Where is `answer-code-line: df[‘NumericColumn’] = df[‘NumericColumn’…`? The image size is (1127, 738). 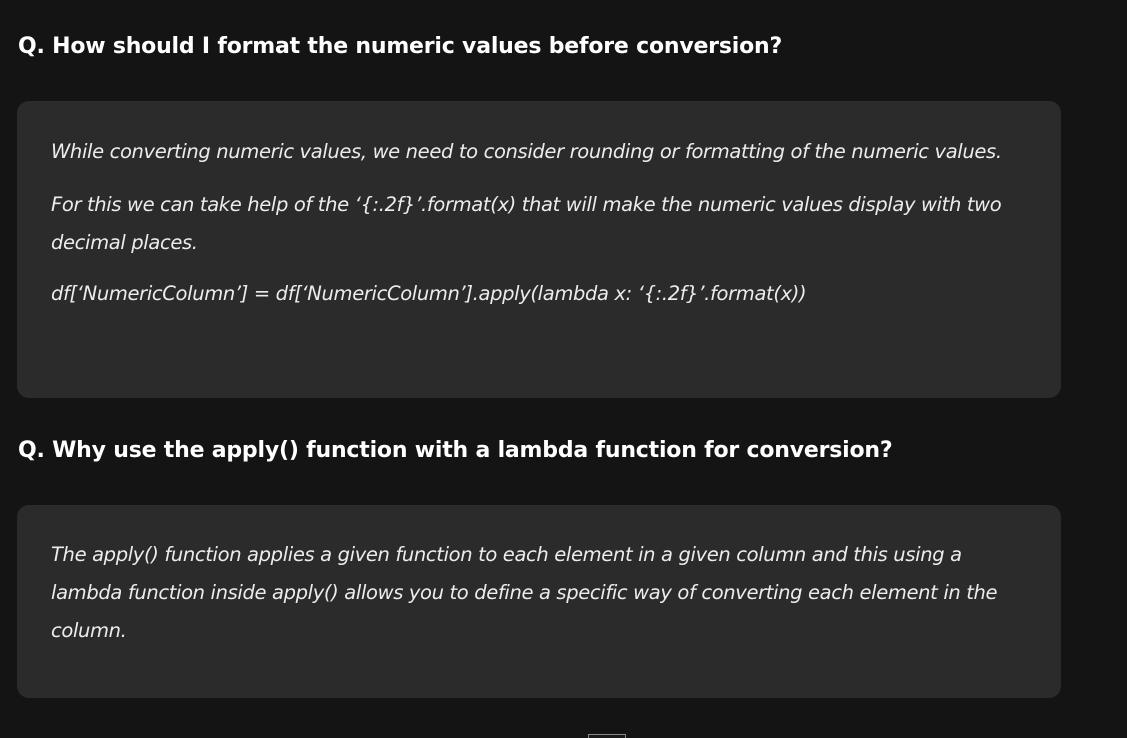
answer-code-line: df[‘NumericColumn’] = df[‘NumericColumn’… is located at coordinates (429, 293).